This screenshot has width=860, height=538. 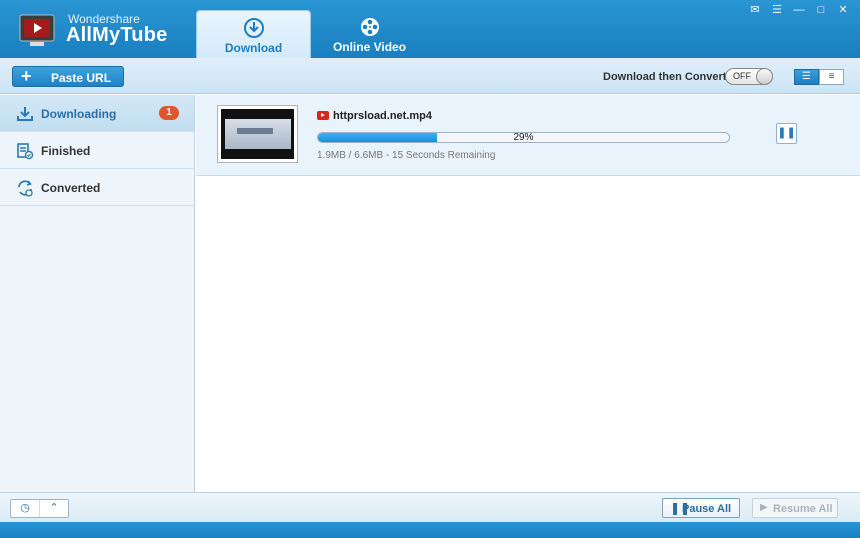 I want to click on view-mode-switch: ☰ ≡, so click(x=819, y=77).